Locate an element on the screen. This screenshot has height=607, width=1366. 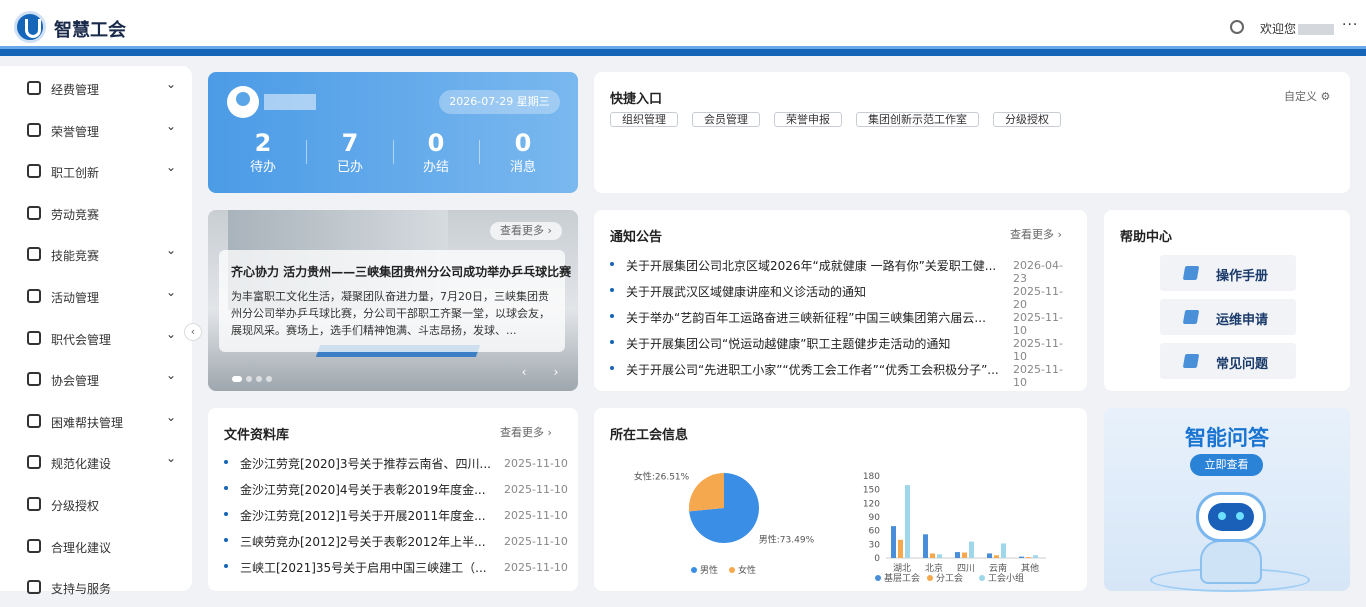
collapse-sidebar-button: ‹ is located at coordinates (193, 332).